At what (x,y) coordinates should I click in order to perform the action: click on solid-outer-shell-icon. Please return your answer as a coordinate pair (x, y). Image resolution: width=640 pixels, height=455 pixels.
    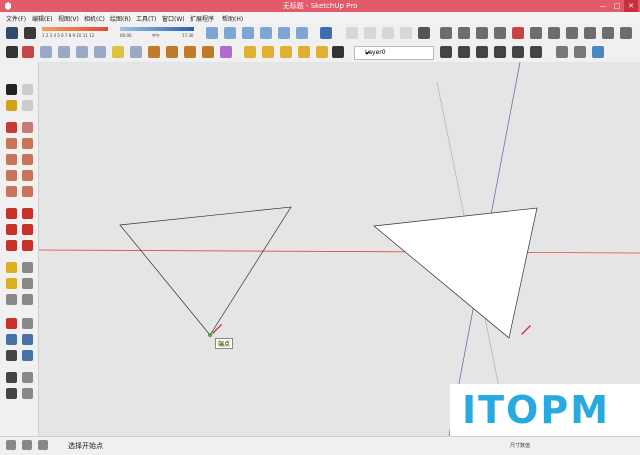
    Looking at the image, I should click on (172, 52).